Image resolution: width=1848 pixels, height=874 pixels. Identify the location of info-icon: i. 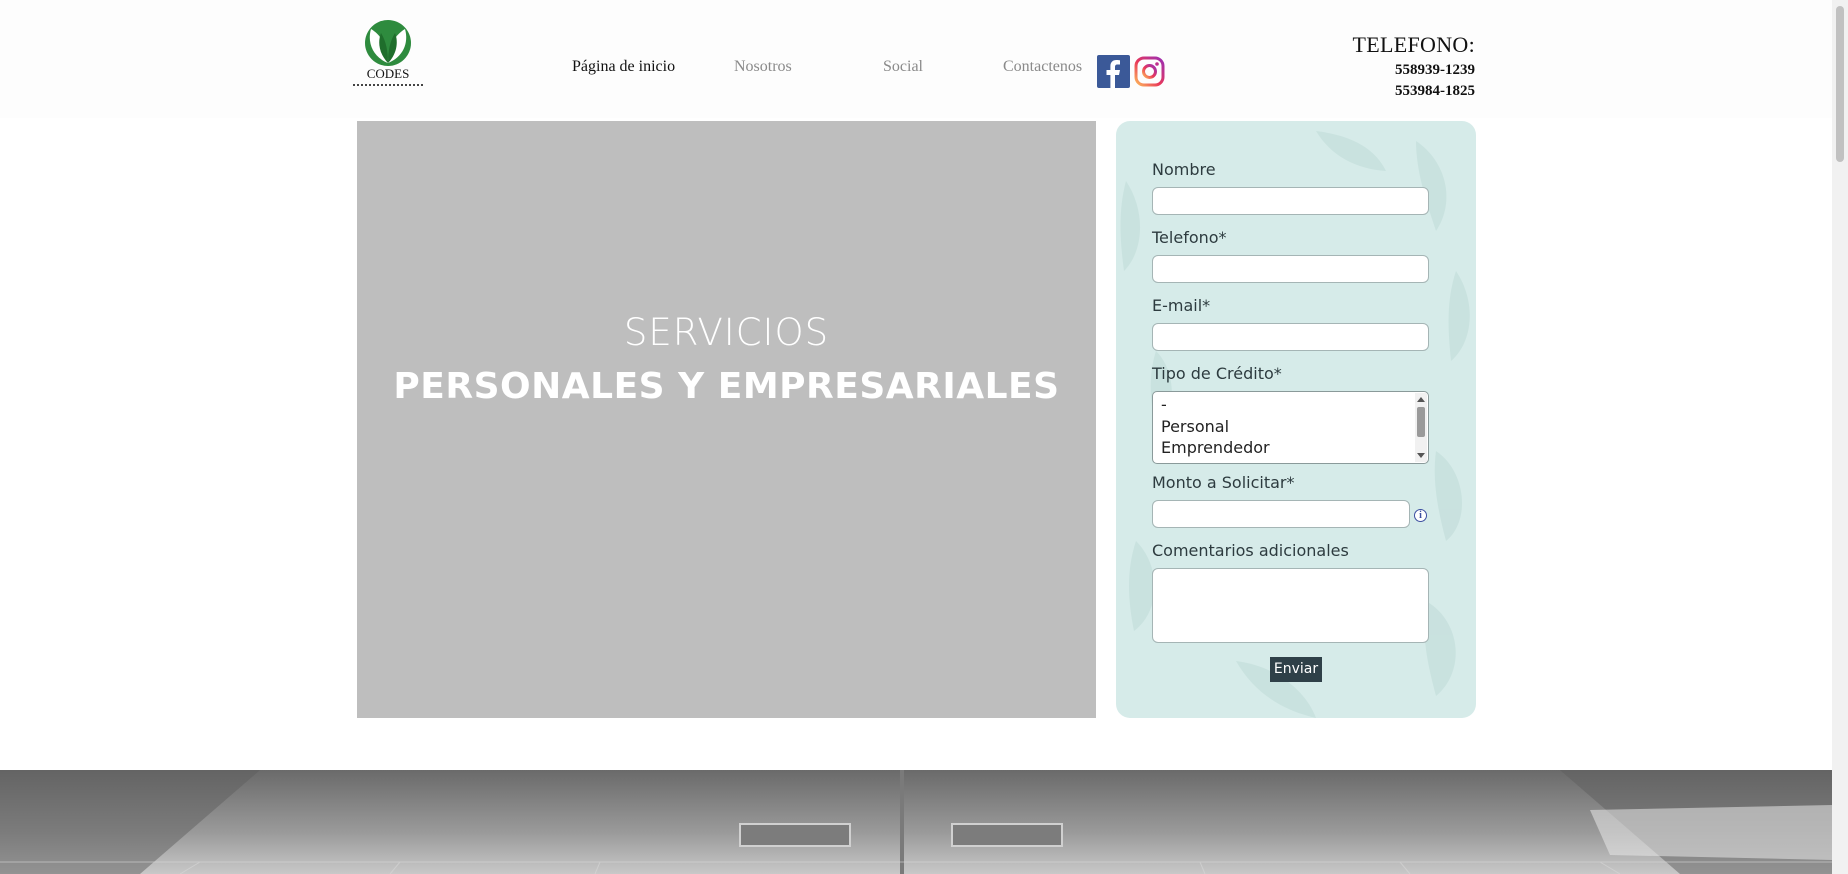
(1420, 515).